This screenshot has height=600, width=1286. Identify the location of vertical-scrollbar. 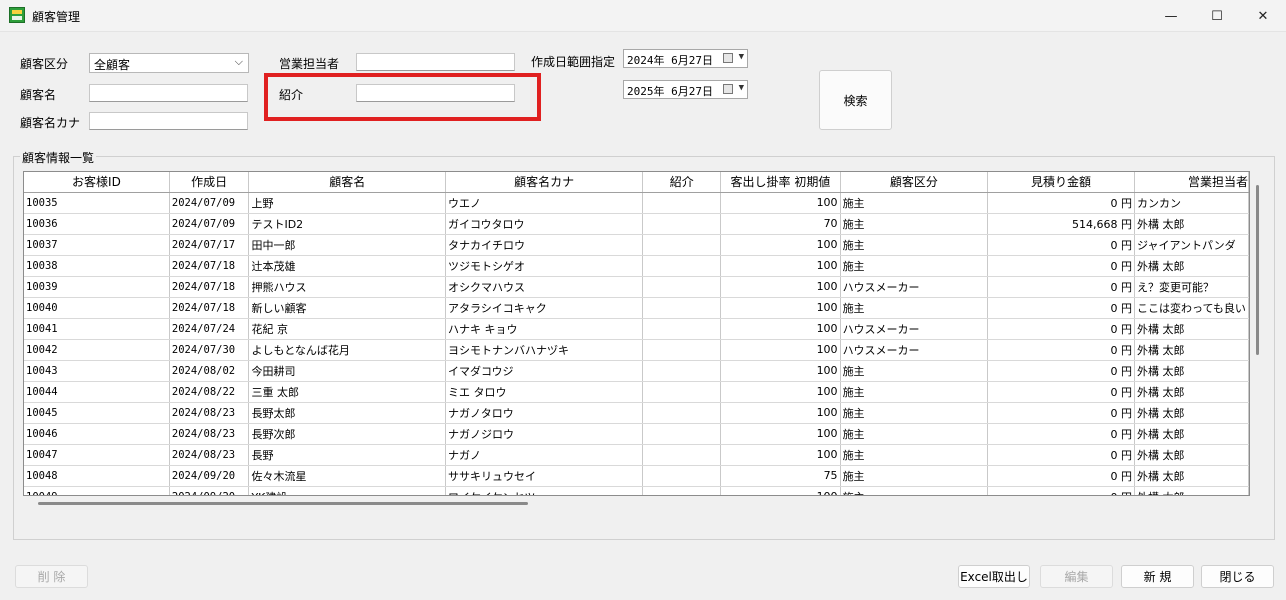
(1257, 270).